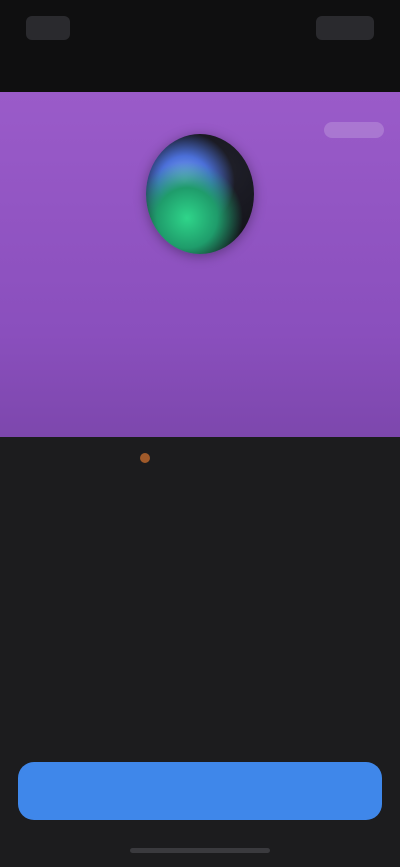  I want to click on avatar, so click(200, 194).